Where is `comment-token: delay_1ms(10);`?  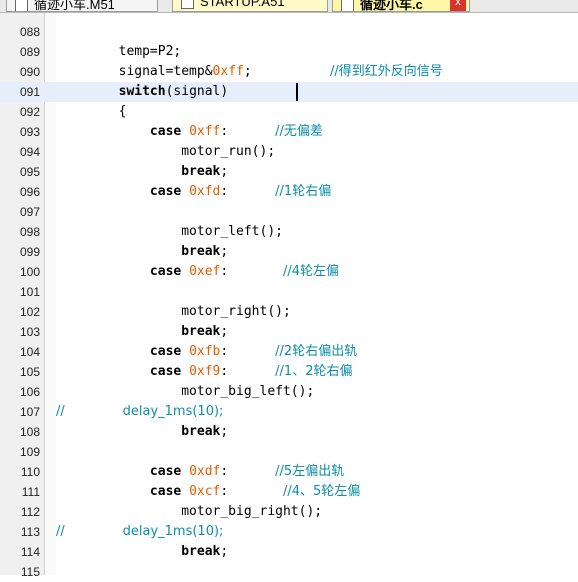
comment-token: delay_1ms(10); is located at coordinates (173, 411).